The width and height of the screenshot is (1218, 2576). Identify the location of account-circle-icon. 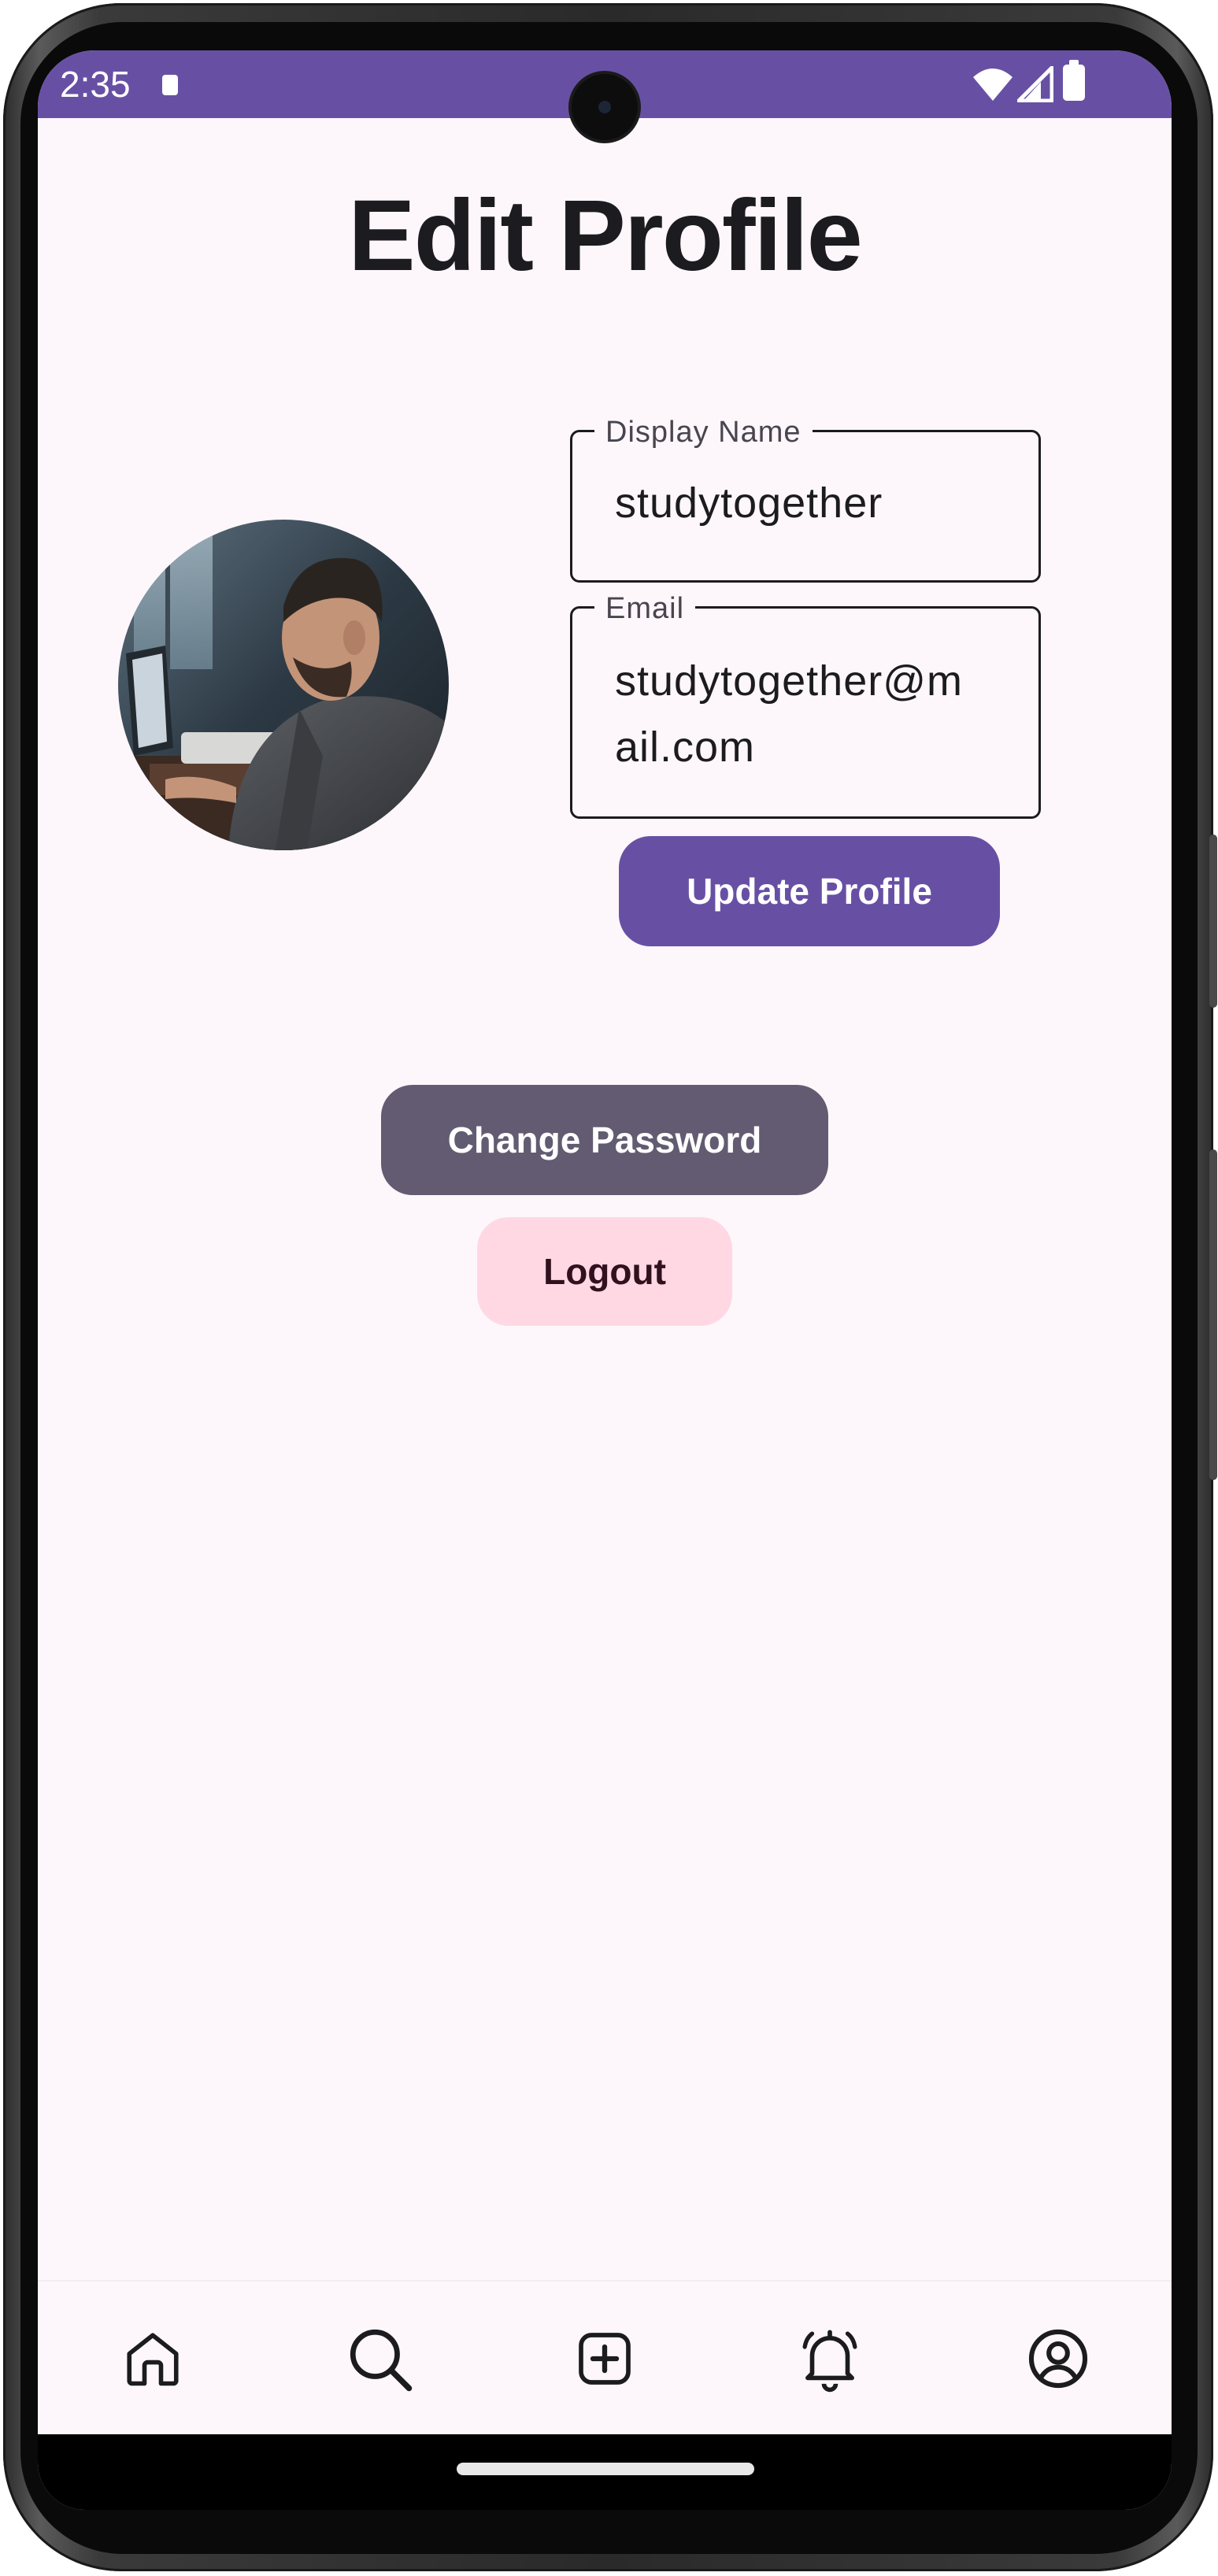
(1058, 2359).